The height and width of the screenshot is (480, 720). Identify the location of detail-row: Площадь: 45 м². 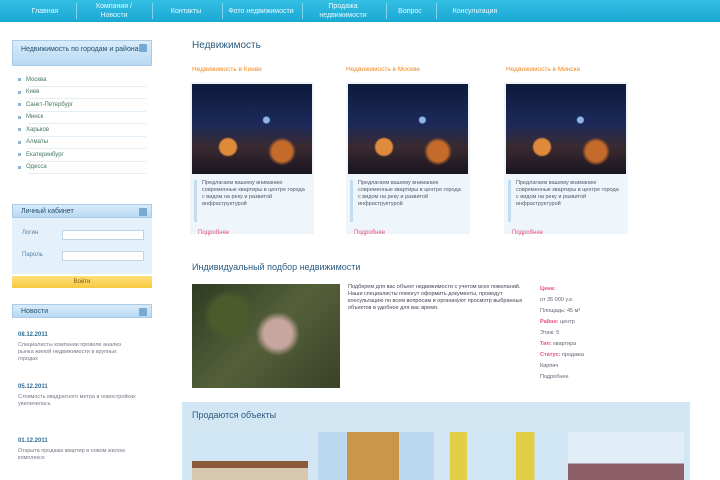
(560, 311).